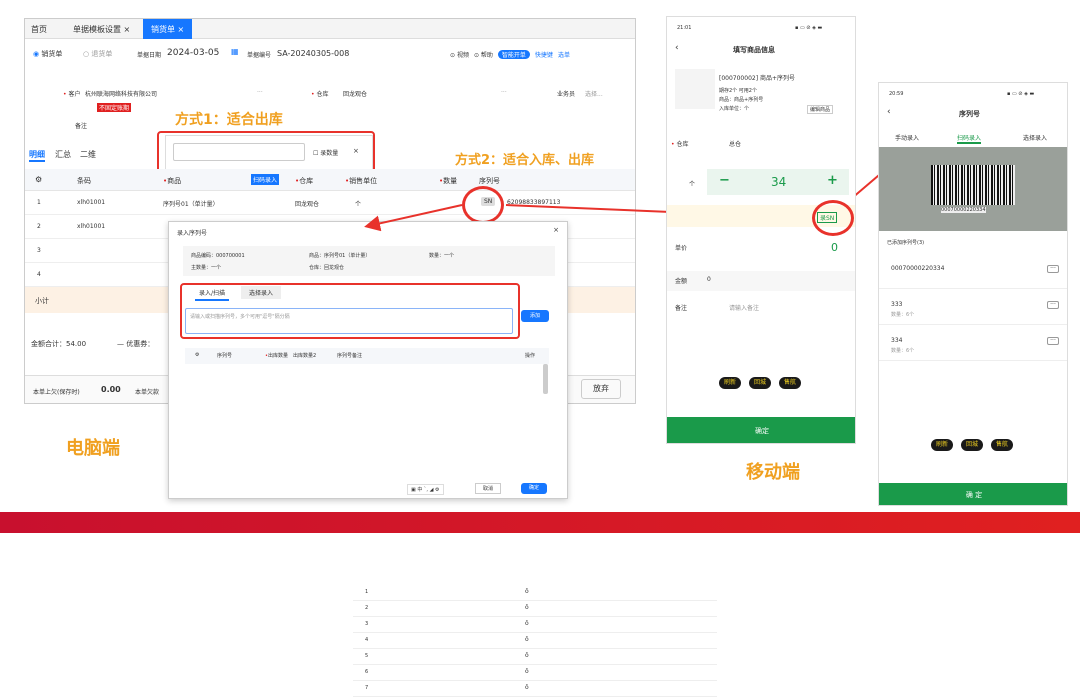  What do you see at coordinates (757, 77) in the screenshot?
I see `product-name: [000700002] 商品+序列号` at bounding box center [757, 77].